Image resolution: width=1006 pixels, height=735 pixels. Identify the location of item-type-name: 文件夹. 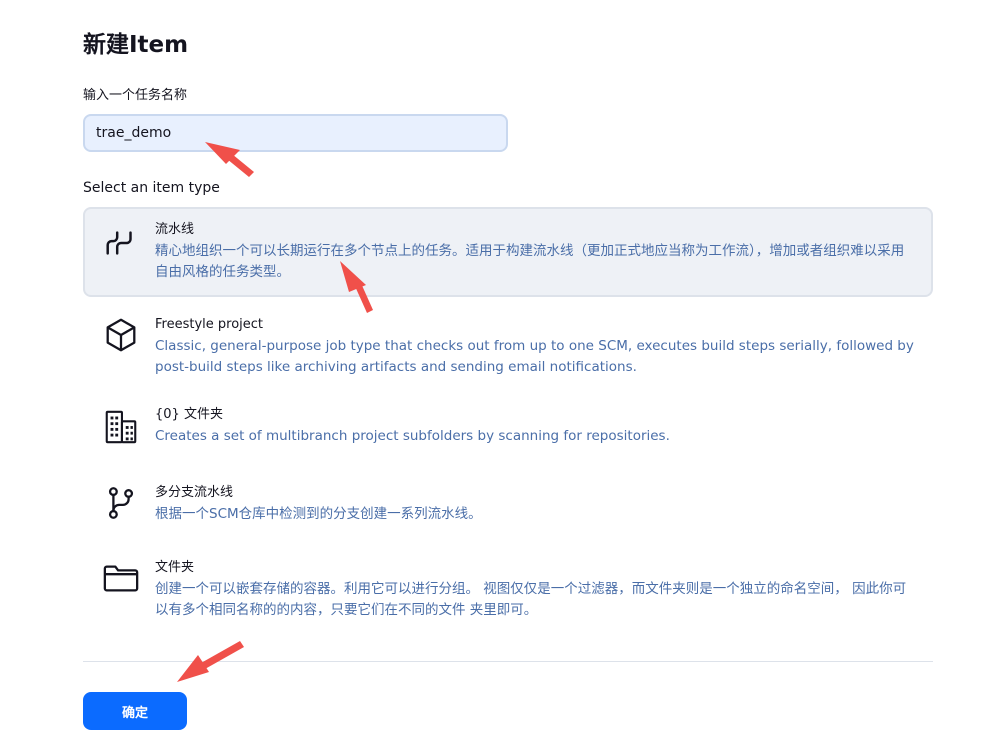
(175, 567).